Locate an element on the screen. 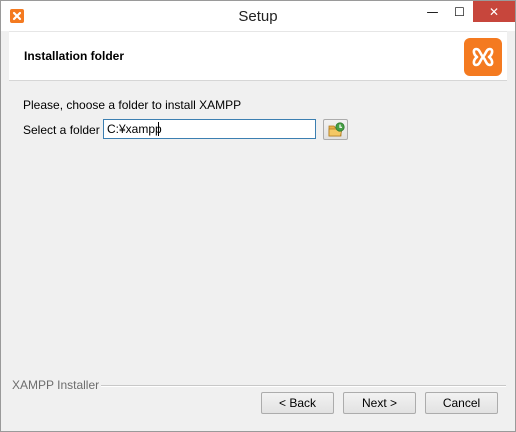 The image size is (516, 432). next-button: Next > is located at coordinates (379, 403).